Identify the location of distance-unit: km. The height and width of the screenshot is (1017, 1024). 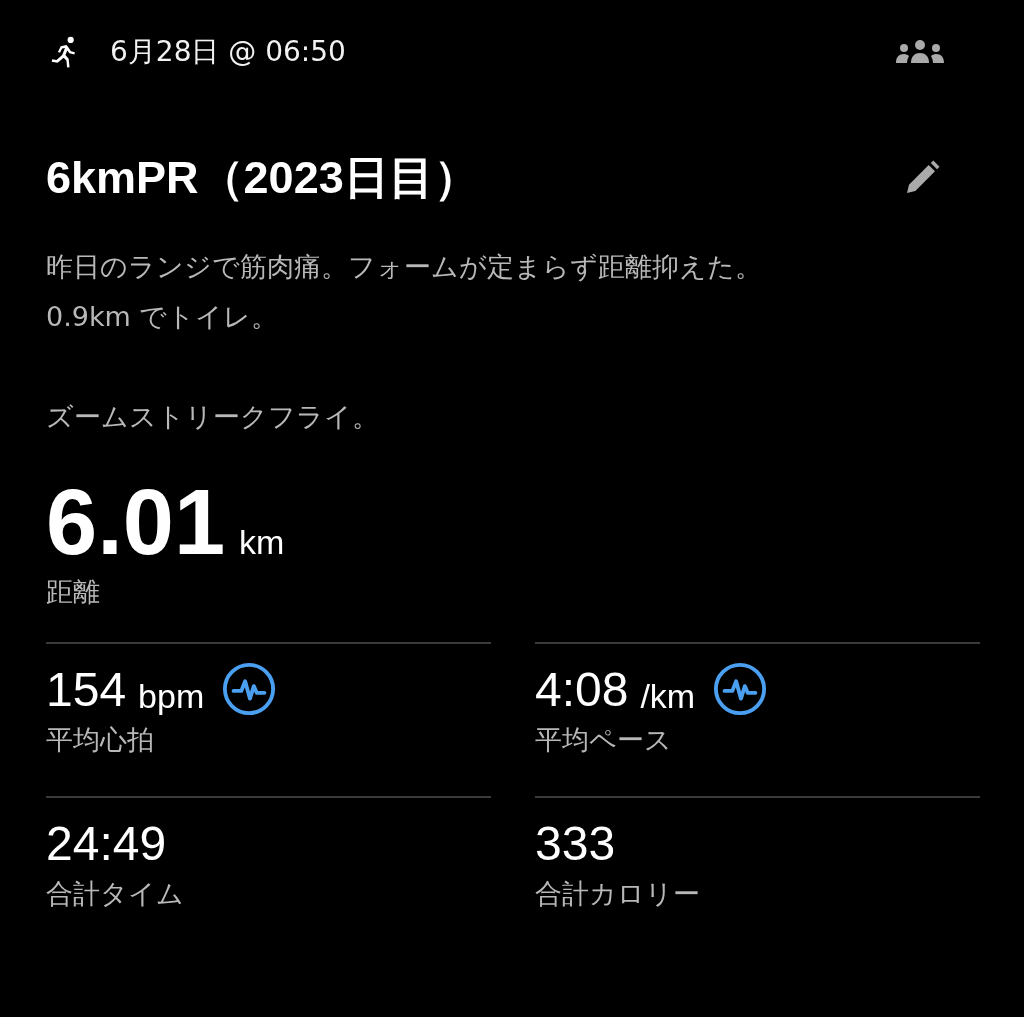
(262, 542).